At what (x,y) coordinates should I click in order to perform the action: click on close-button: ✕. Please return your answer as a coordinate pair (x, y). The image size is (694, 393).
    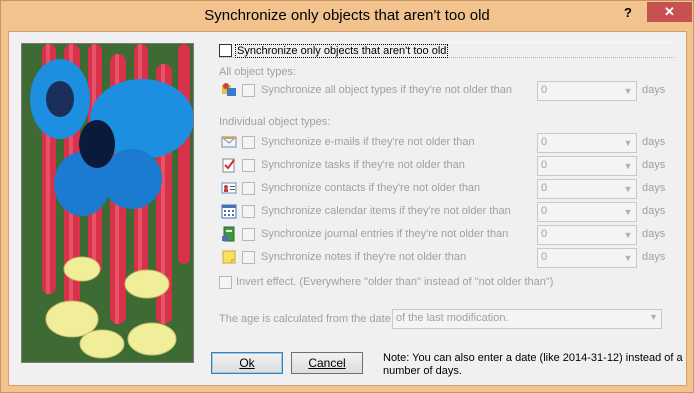
    Looking at the image, I should click on (669, 12).